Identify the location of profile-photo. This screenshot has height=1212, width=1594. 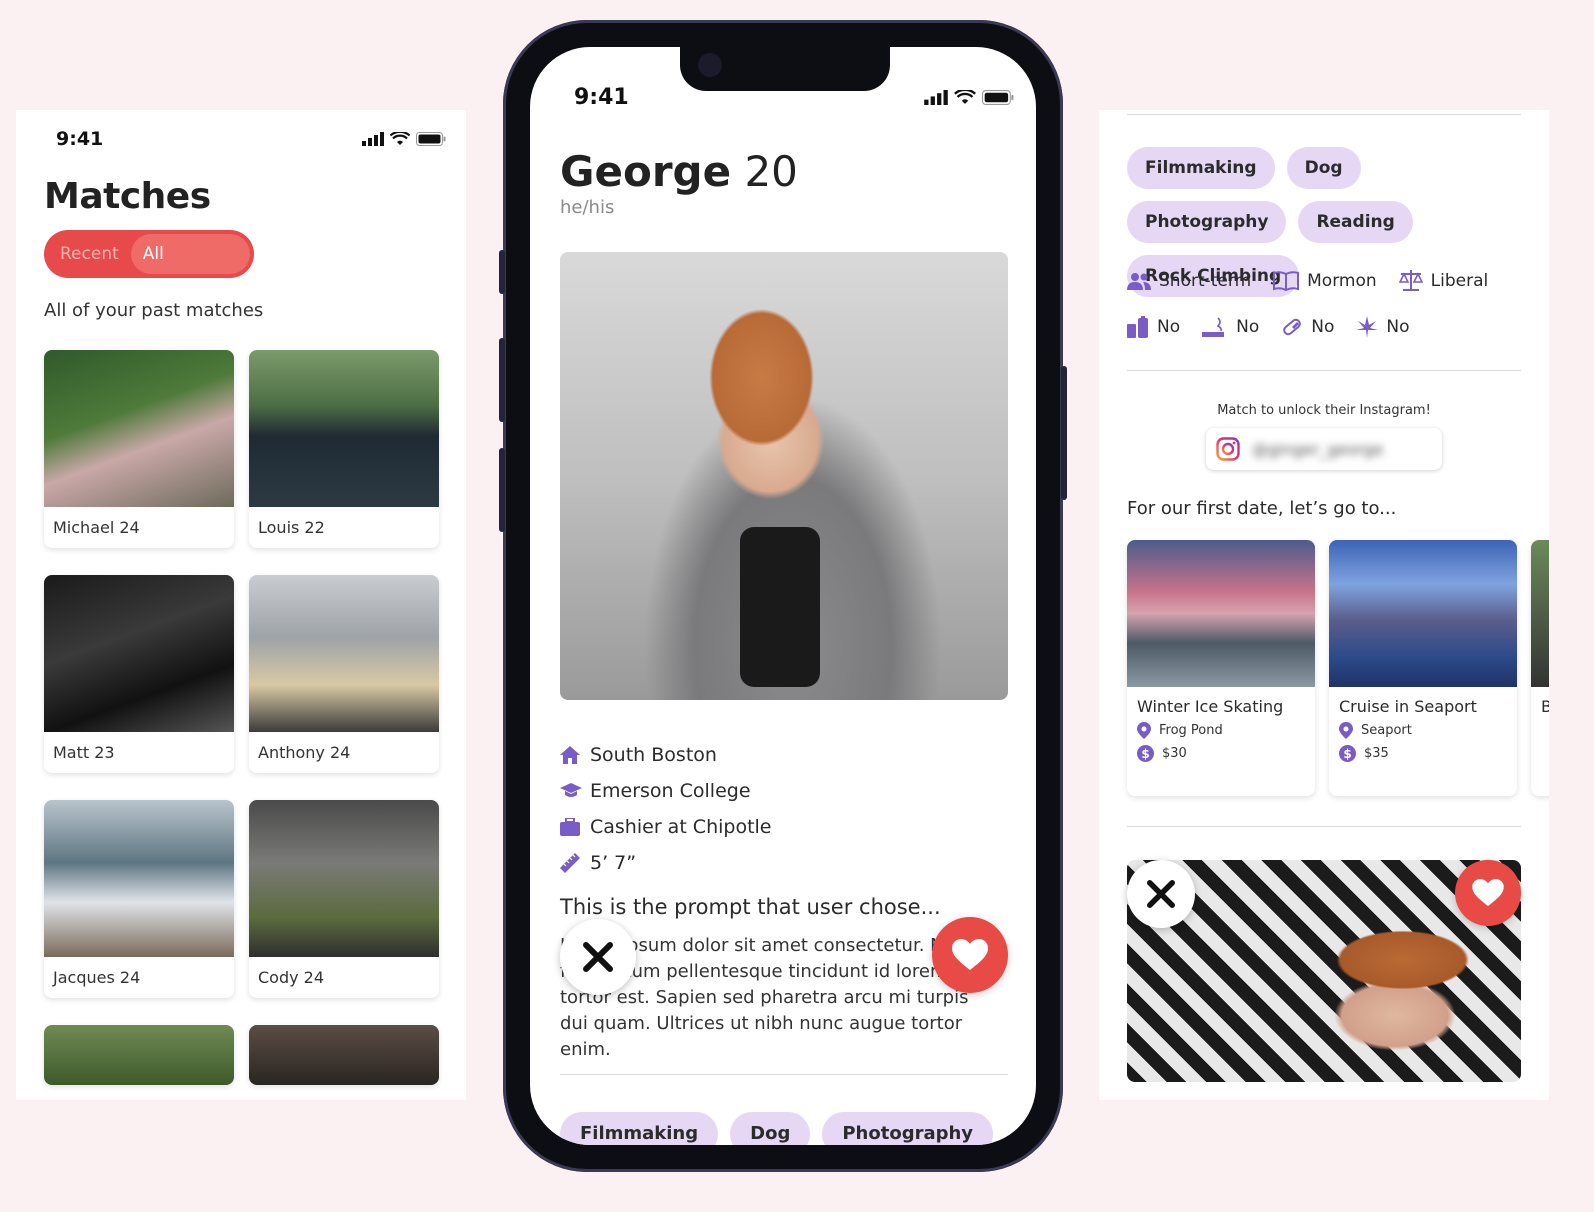
(784, 476).